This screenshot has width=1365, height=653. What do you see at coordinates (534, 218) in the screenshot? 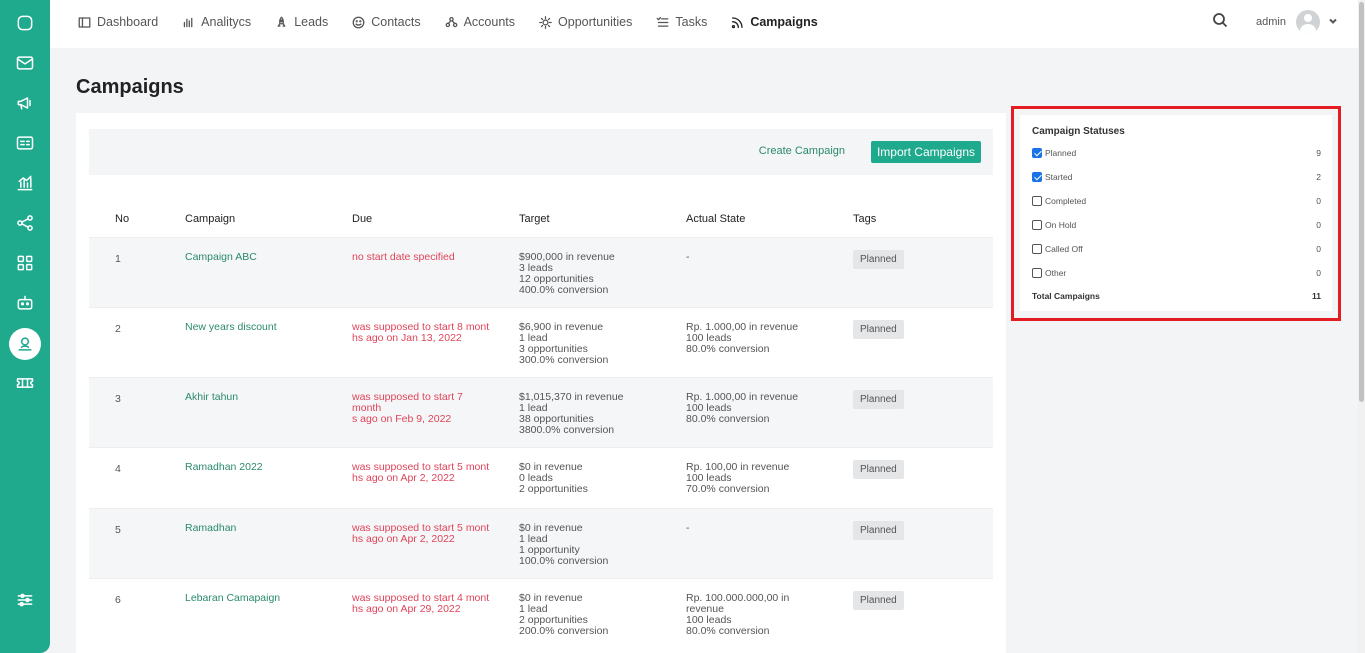
I see `header-target: Target` at bounding box center [534, 218].